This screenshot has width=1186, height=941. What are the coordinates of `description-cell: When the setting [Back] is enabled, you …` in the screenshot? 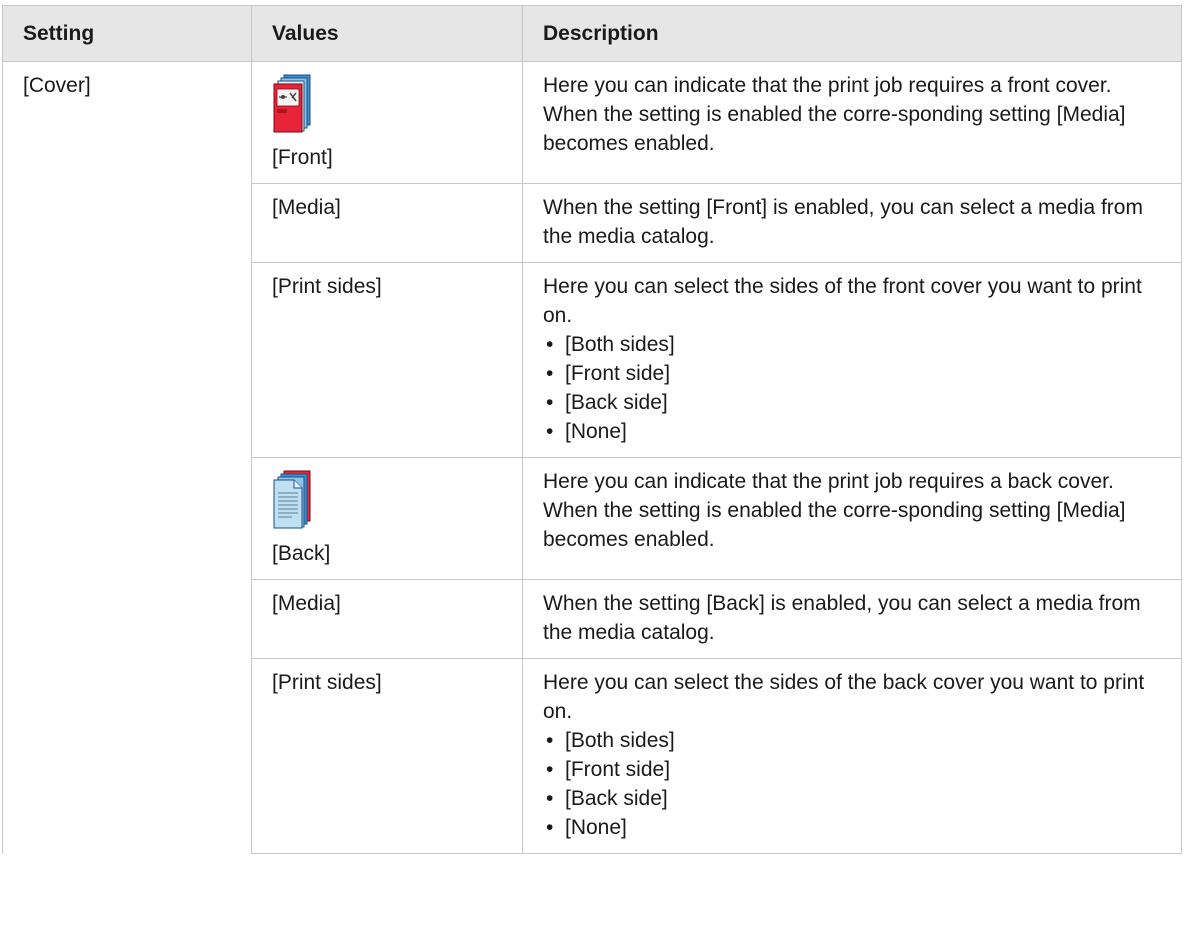 It's located at (852, 619).